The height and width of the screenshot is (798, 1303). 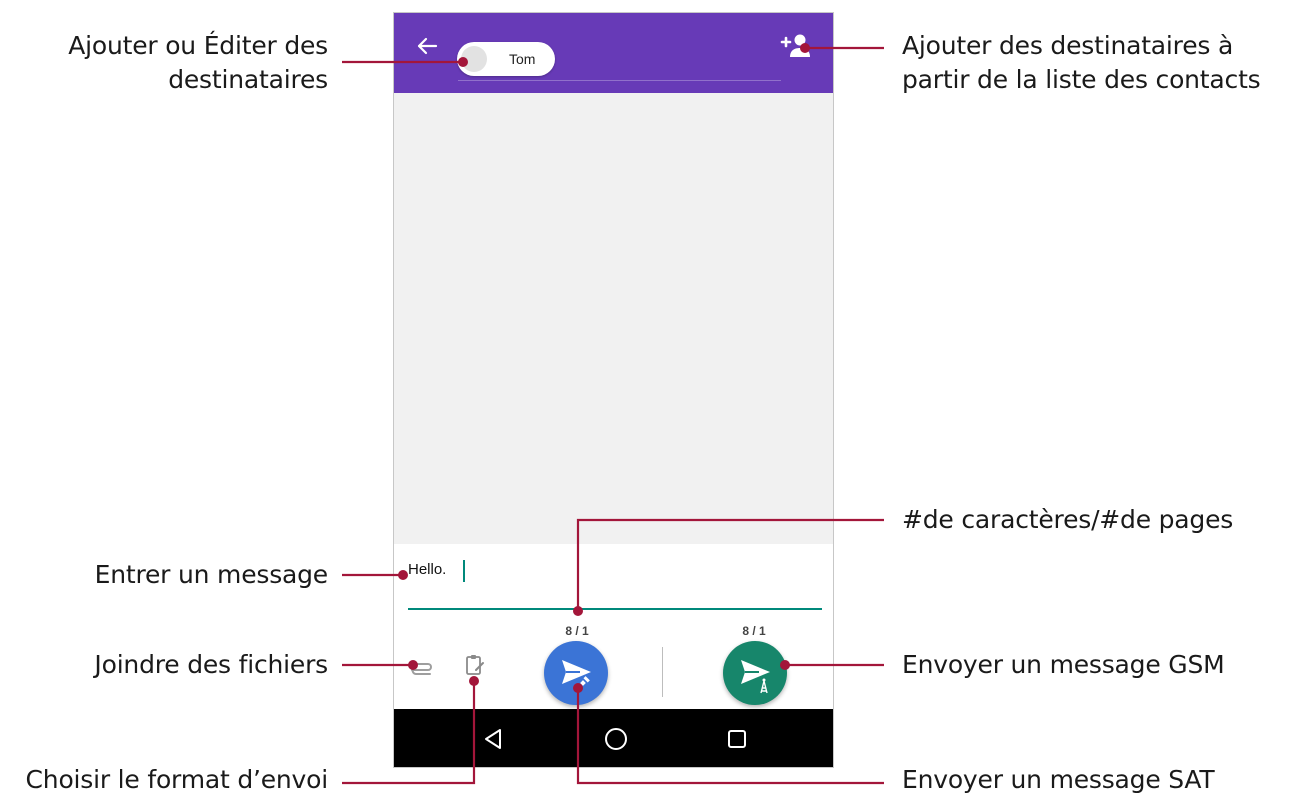 I want to click on gsm-char-page-counter: 8 / 1, so click(x=754, y=631).